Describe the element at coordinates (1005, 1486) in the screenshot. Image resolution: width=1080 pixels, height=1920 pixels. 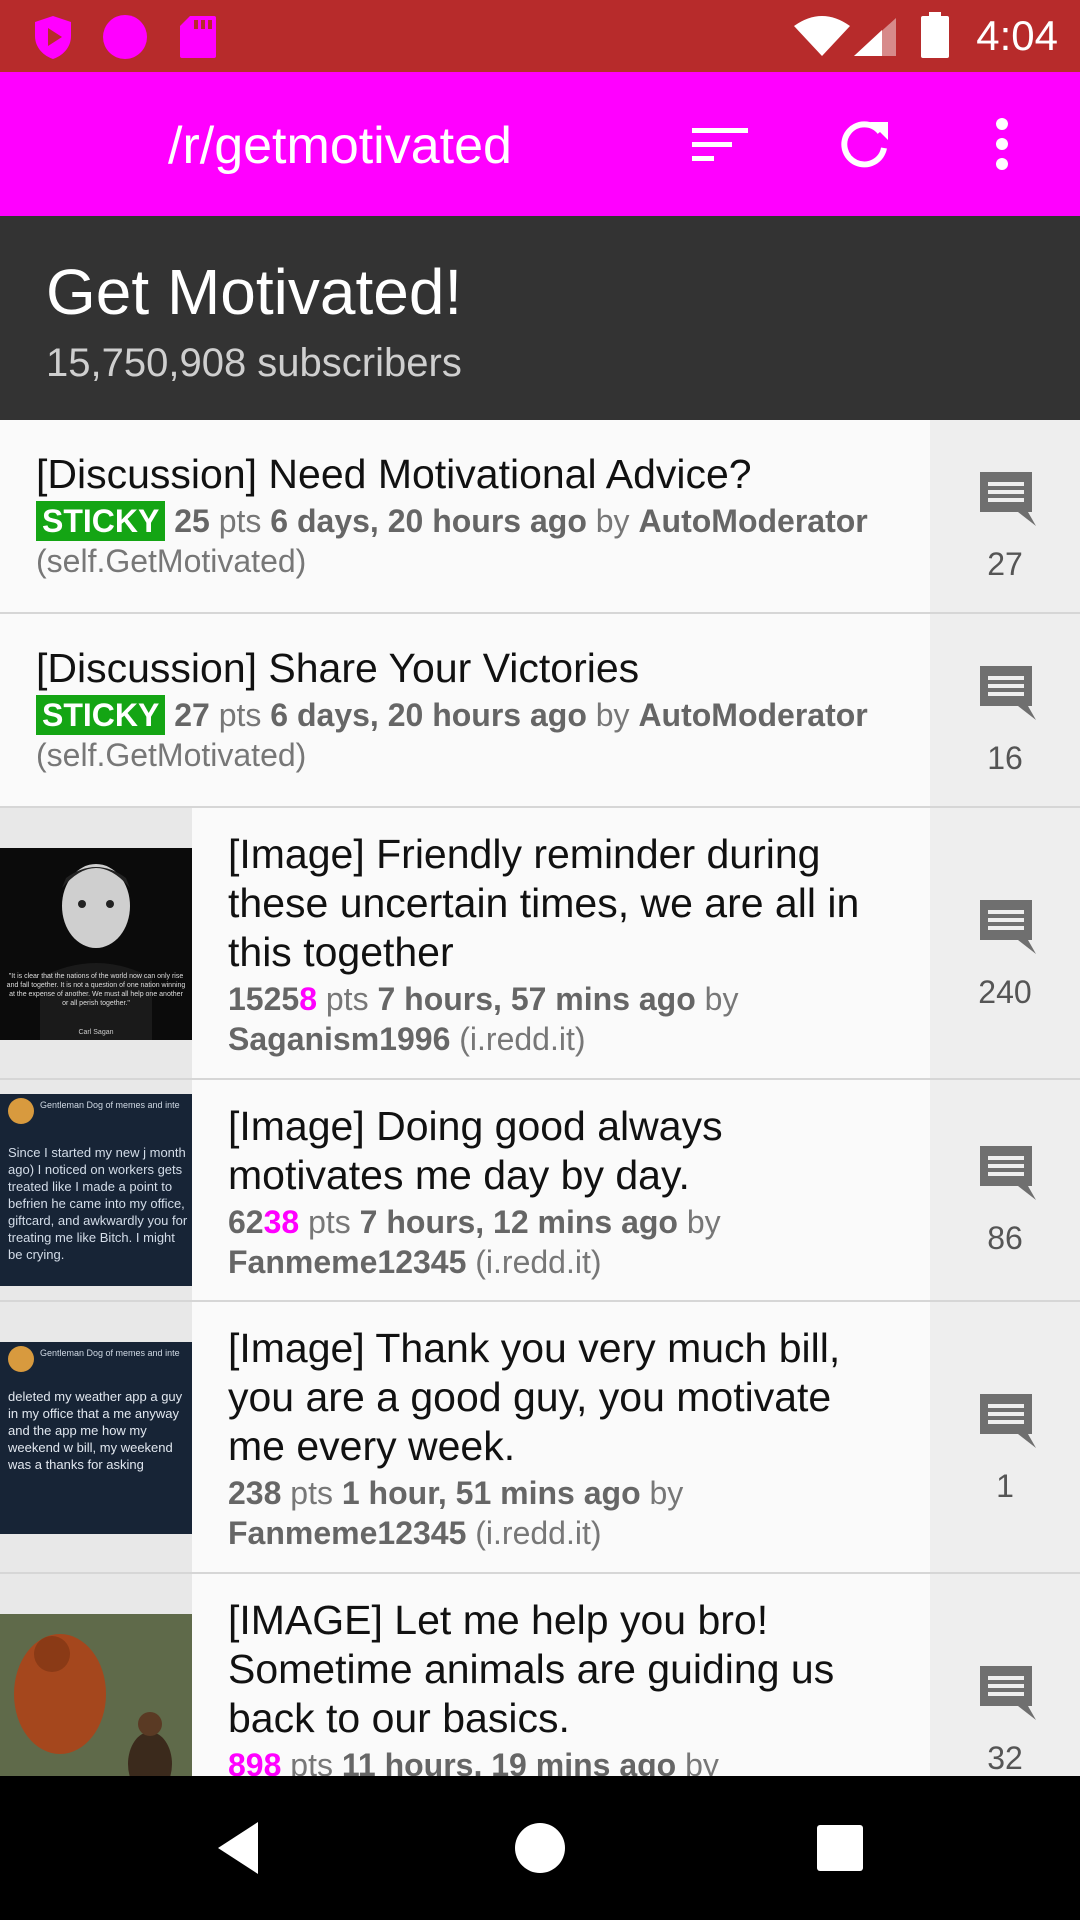
I see `comment-count: 1` at that location.